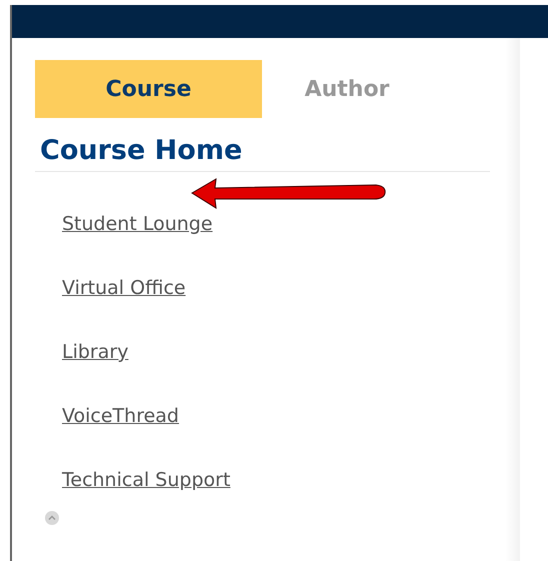 This screenshot has height=561, width=548. Describe the element at coordinates (124, 288) in the screenshot. I see `nav-link: Virtual Office` at that location.